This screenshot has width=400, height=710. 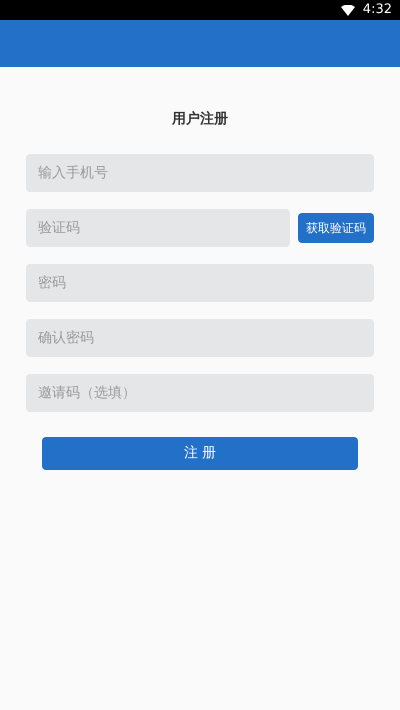 What do you see at coordinates (200, 119) in the screenshot?
I see `page-title: 用户注册` at bounding box center [200, 119].